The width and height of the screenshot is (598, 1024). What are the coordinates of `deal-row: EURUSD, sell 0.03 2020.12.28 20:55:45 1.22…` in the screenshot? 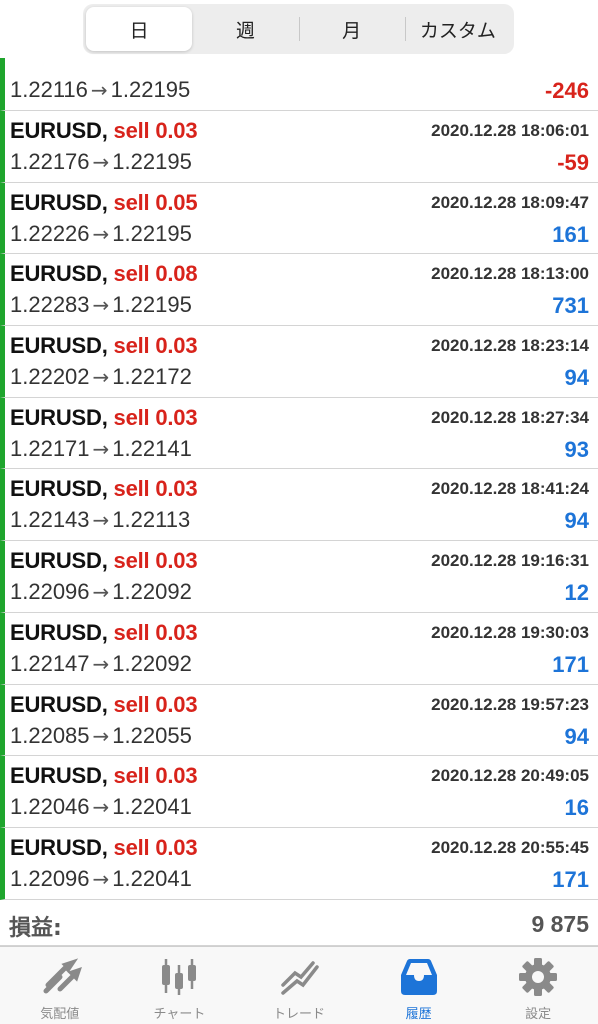 It's located at (299, 863).